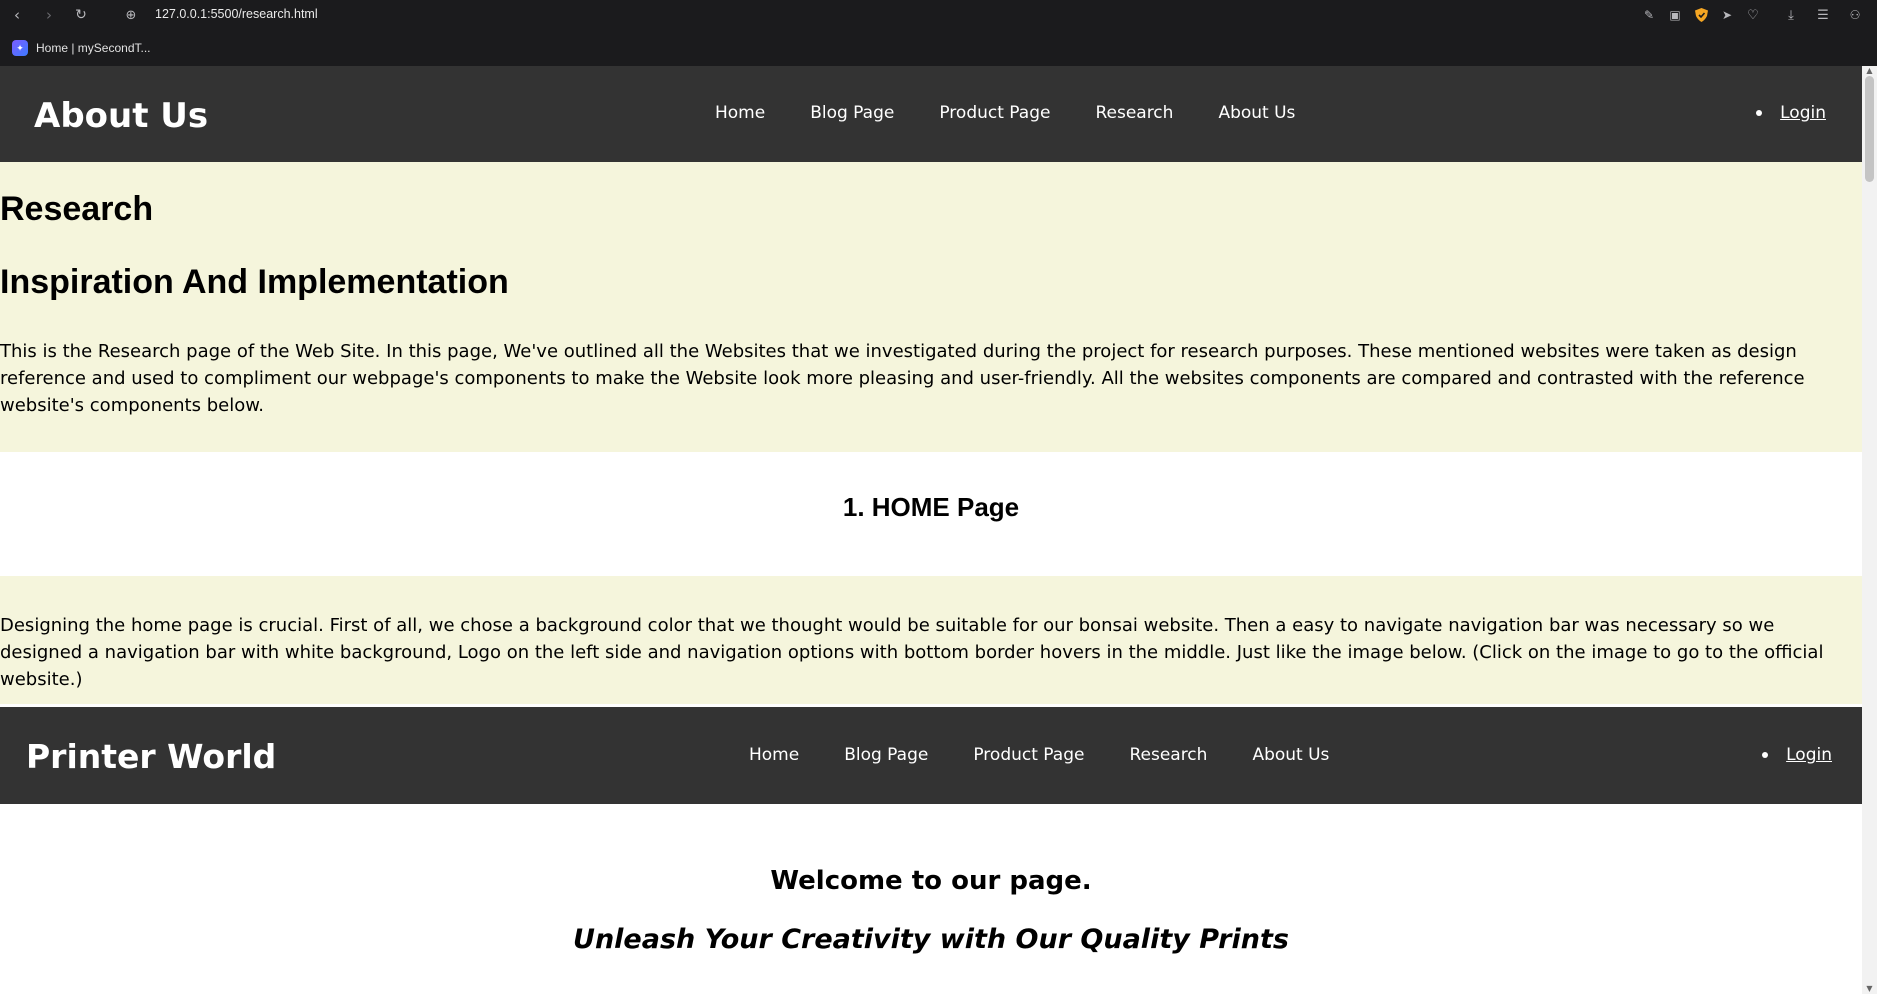  Describe the element at coordinates (886, 755) in the screenshot. I see `reference-nav-blog: Blog Page` at that location.